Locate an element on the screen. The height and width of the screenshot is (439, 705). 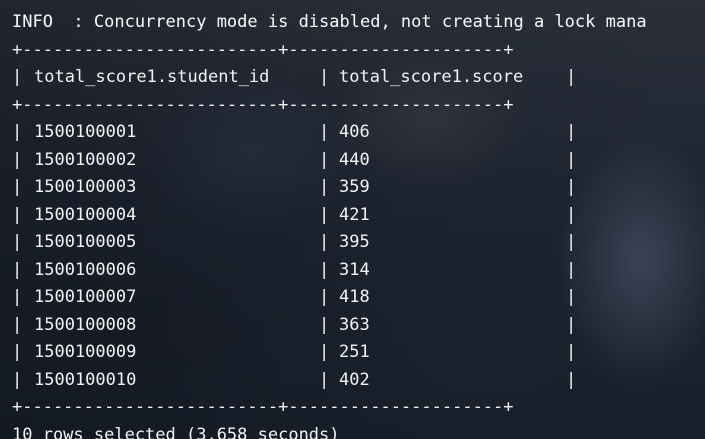
score-cell: 359 is located at coordinates (354, 187).